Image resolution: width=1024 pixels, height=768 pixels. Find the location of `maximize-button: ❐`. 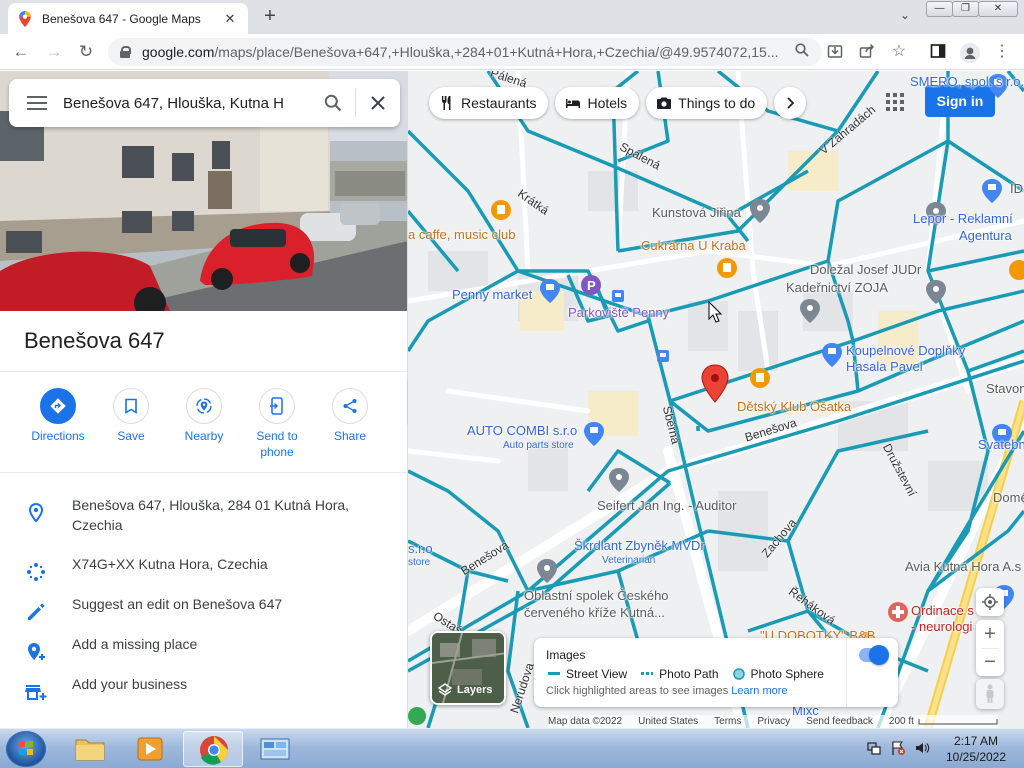

maximize-button: ❐ is located at coordinates (965, 9).